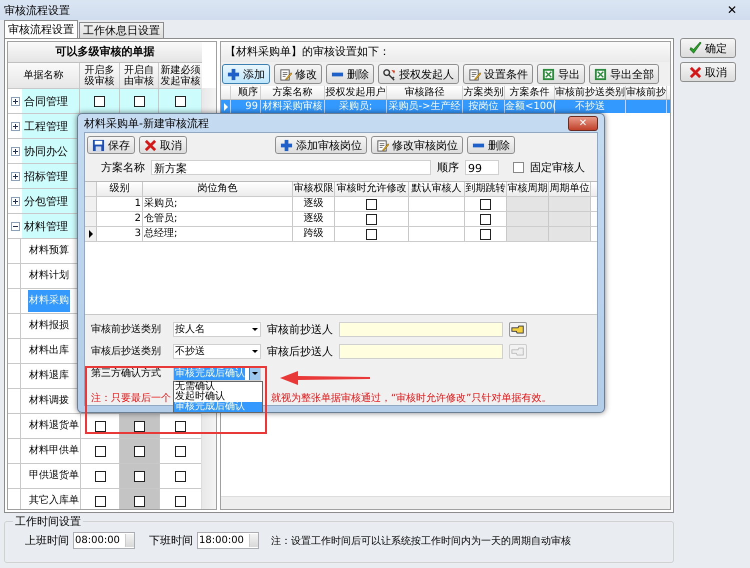 This screenshot has width=750, height=568. Describe the element at coordinates (48, 521) in the screenshot. I see `group-title: 工作时间设置` at that location.